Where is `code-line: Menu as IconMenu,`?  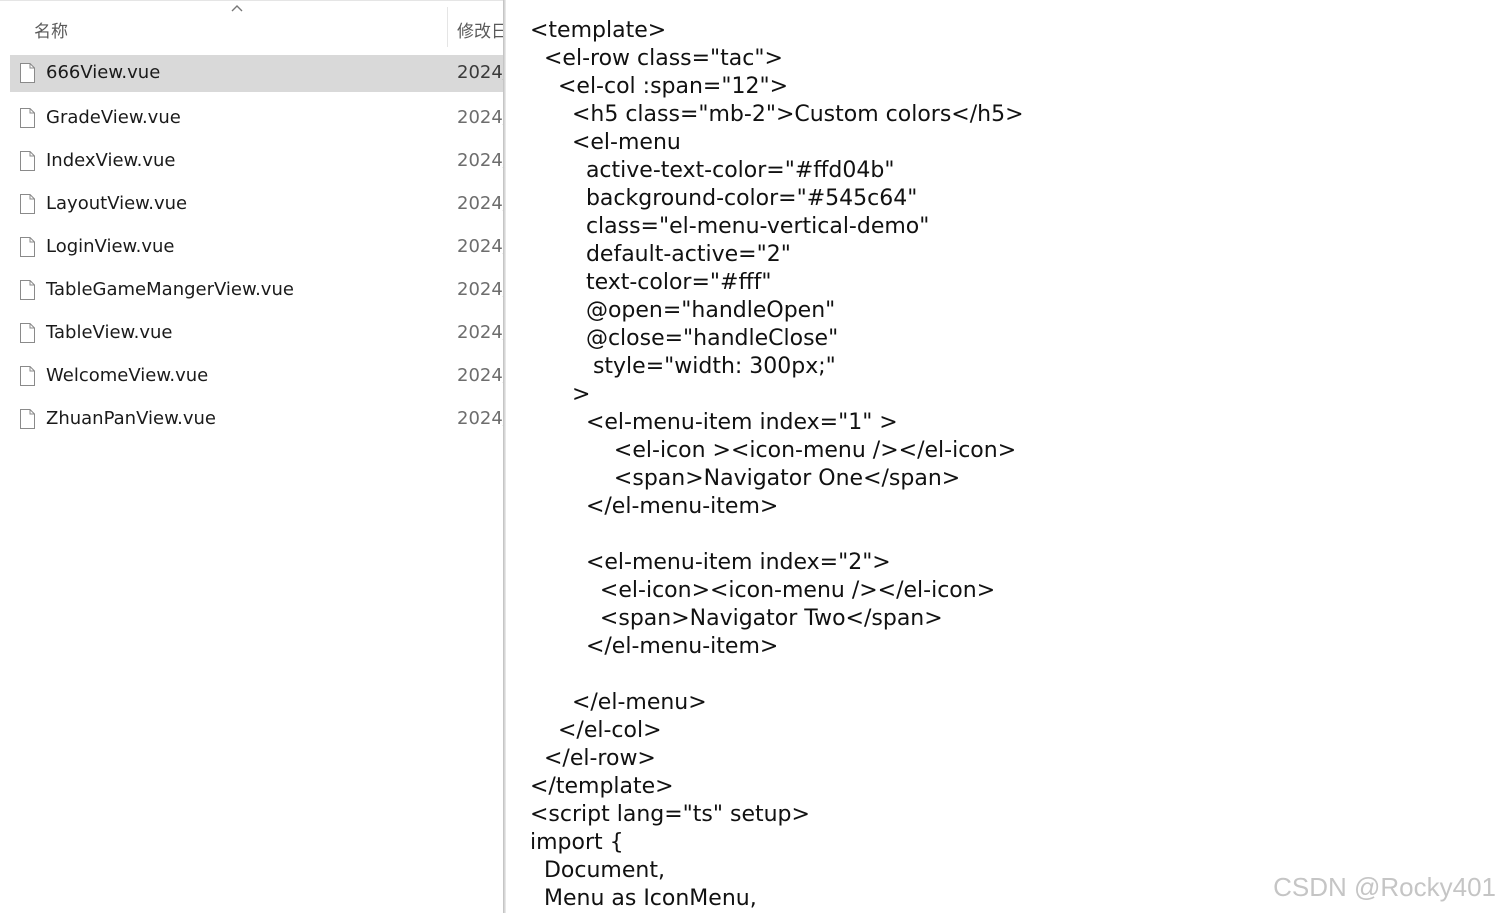 code-line: Menu as IconMenu, is located at coordinates (643, 898).